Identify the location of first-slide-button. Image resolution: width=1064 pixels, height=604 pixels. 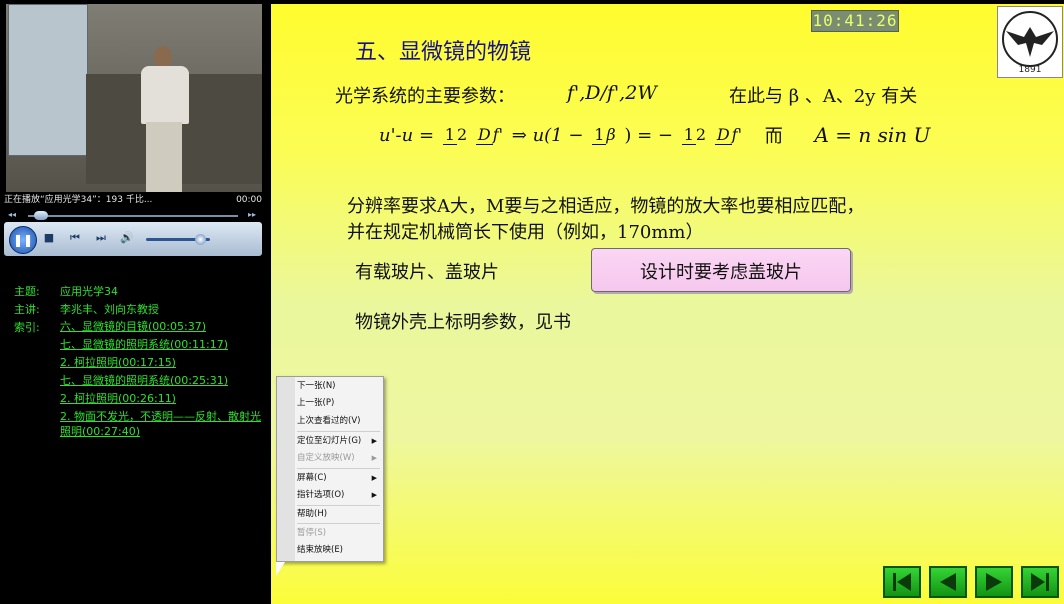
(902, 582).